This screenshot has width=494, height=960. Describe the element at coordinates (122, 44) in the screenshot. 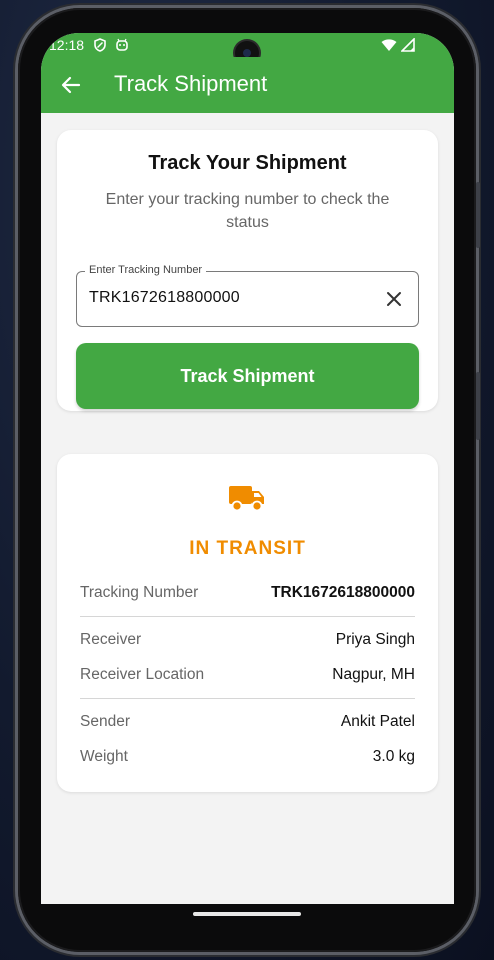

I see `app-notification-icon` at that location.